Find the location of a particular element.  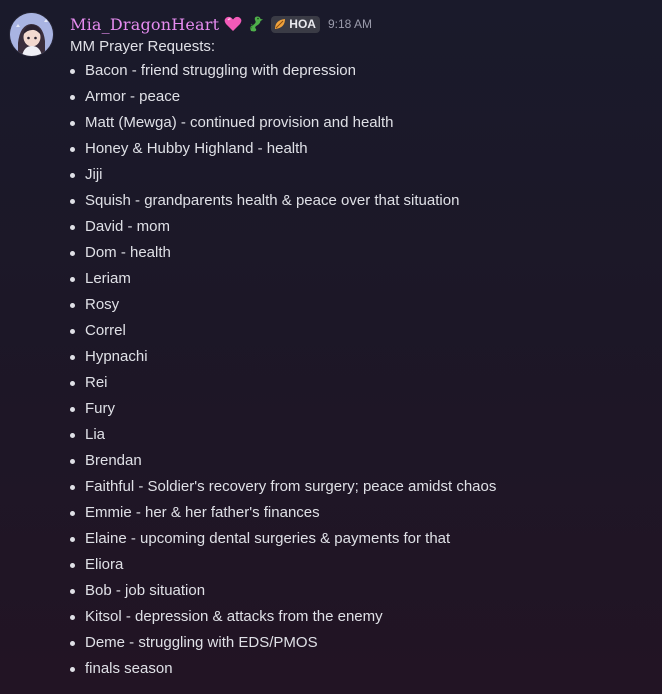

list-item: Brendan is located at coordinates (360, 461).